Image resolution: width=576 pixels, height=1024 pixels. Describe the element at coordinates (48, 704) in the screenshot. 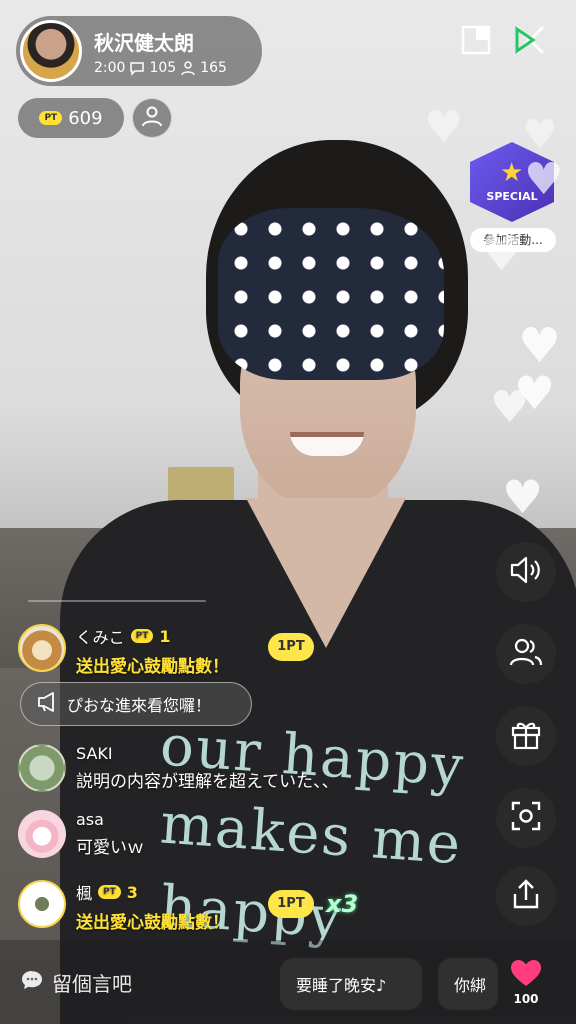

I see `megaphone-icon` at that location.